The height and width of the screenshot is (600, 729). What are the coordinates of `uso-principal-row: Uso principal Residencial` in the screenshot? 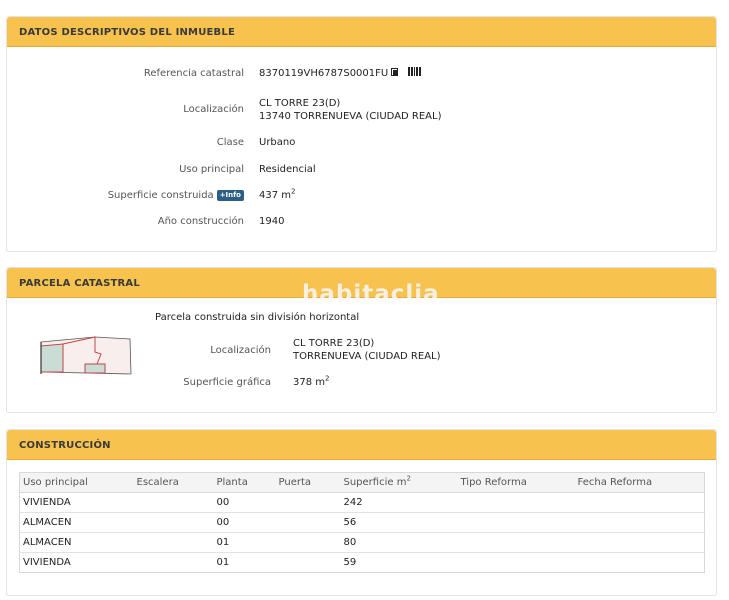 It's located at (362, 170).